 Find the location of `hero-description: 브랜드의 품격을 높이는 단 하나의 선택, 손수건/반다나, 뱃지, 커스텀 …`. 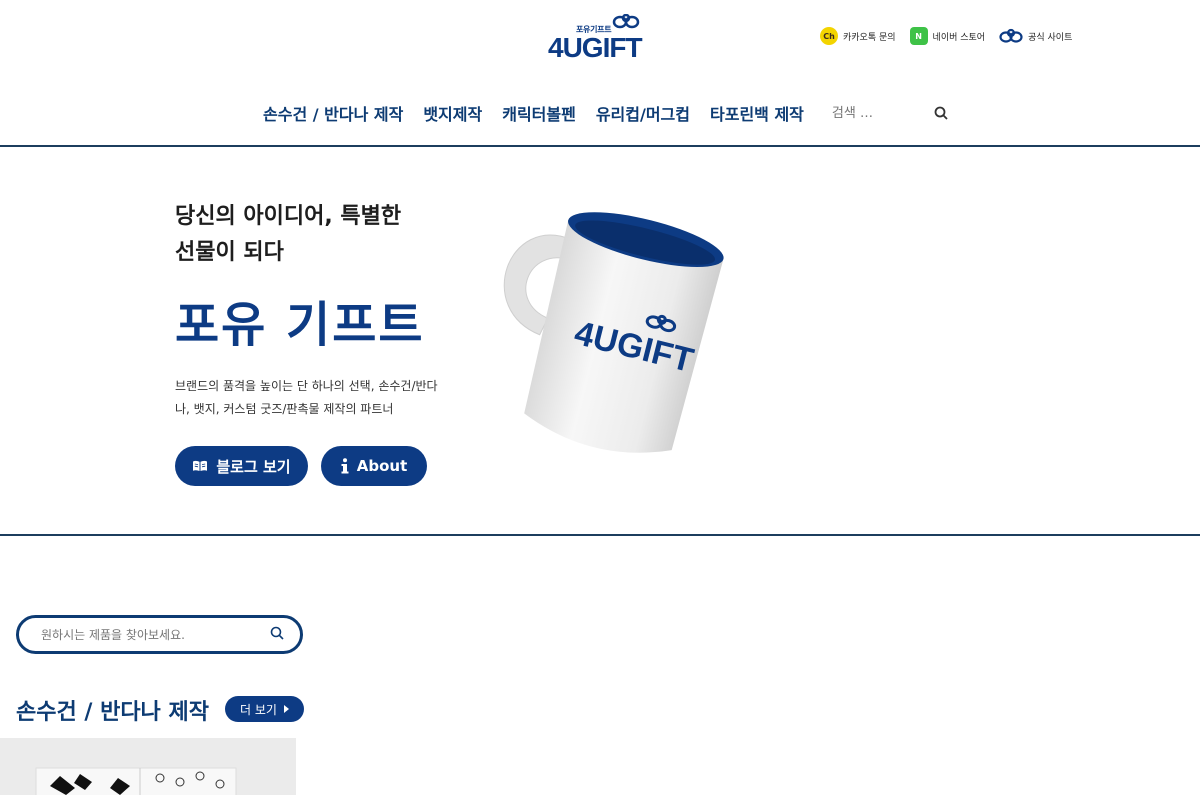

hero-description: 브랜드의 품격을 높이는 단 하나의 선택, 손수건/반다나, 뱃지, 커스텀 … is located at coordinates (306, 397).